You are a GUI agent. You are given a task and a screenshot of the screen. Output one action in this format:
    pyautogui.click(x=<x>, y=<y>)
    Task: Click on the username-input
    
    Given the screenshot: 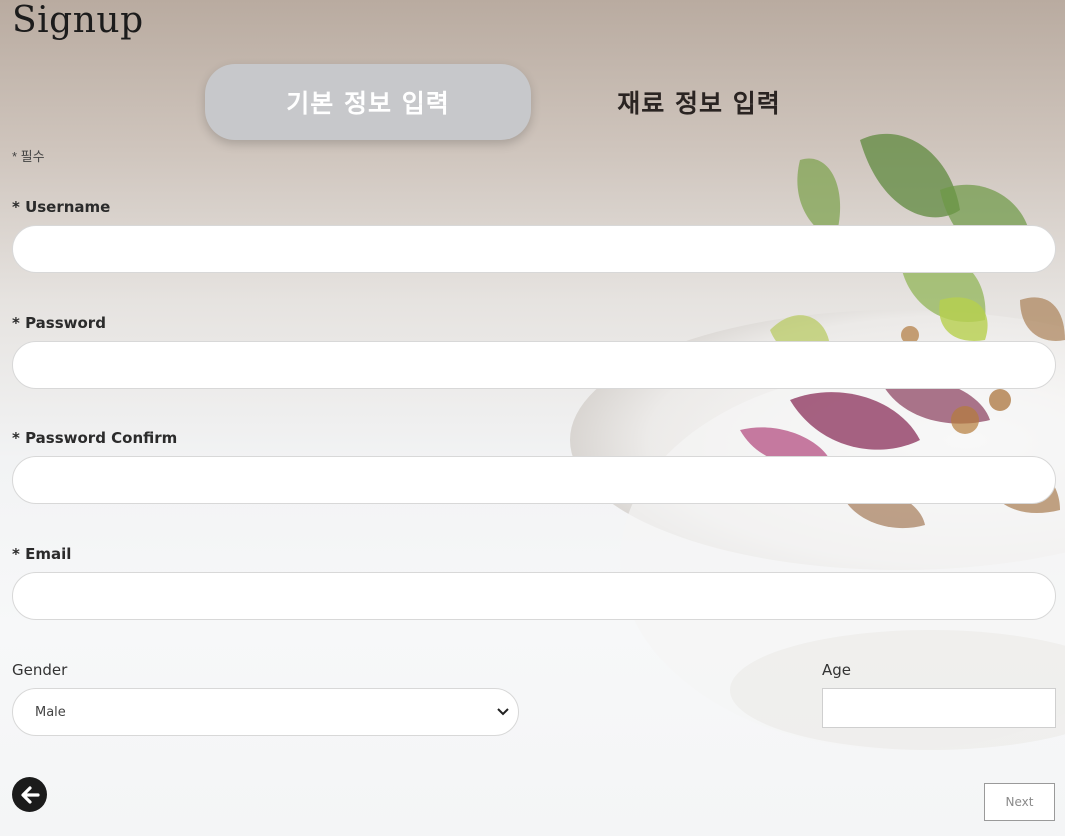 What is the action you would take?
    pyautogui.click(x=534, y=249)
    